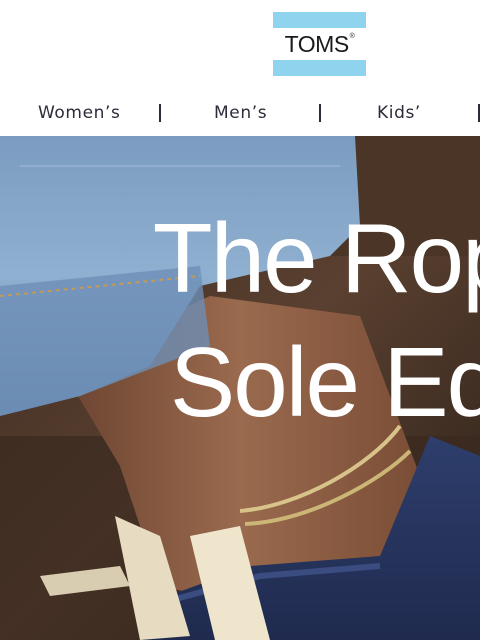 Image resolution: width=480 pixels, height=640 pixels. I want to click on toms-logo: TOMS ®, so click(319, 44).